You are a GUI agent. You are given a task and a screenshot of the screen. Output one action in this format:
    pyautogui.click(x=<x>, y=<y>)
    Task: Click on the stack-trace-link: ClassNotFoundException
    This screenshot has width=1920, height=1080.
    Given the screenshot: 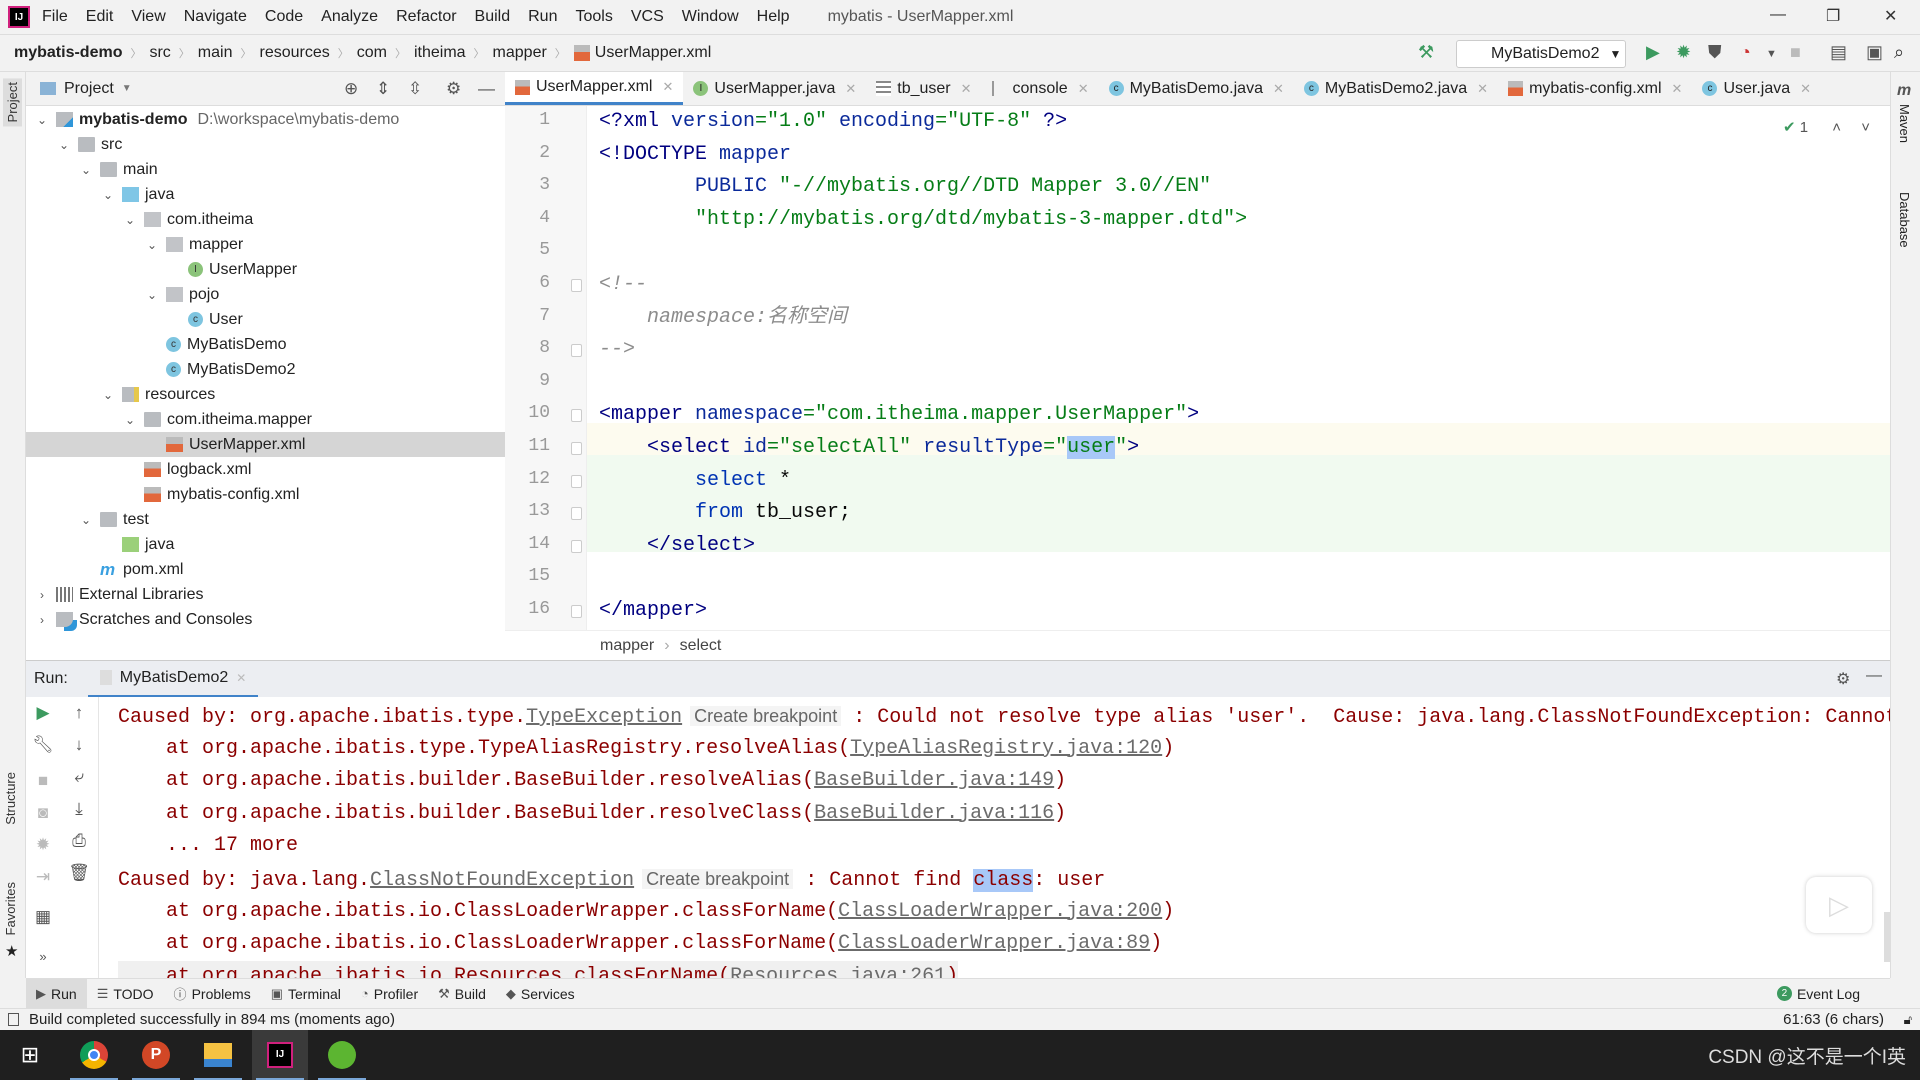 What is the action you would take?
    pyautogui.click(x=502, y=880)
    